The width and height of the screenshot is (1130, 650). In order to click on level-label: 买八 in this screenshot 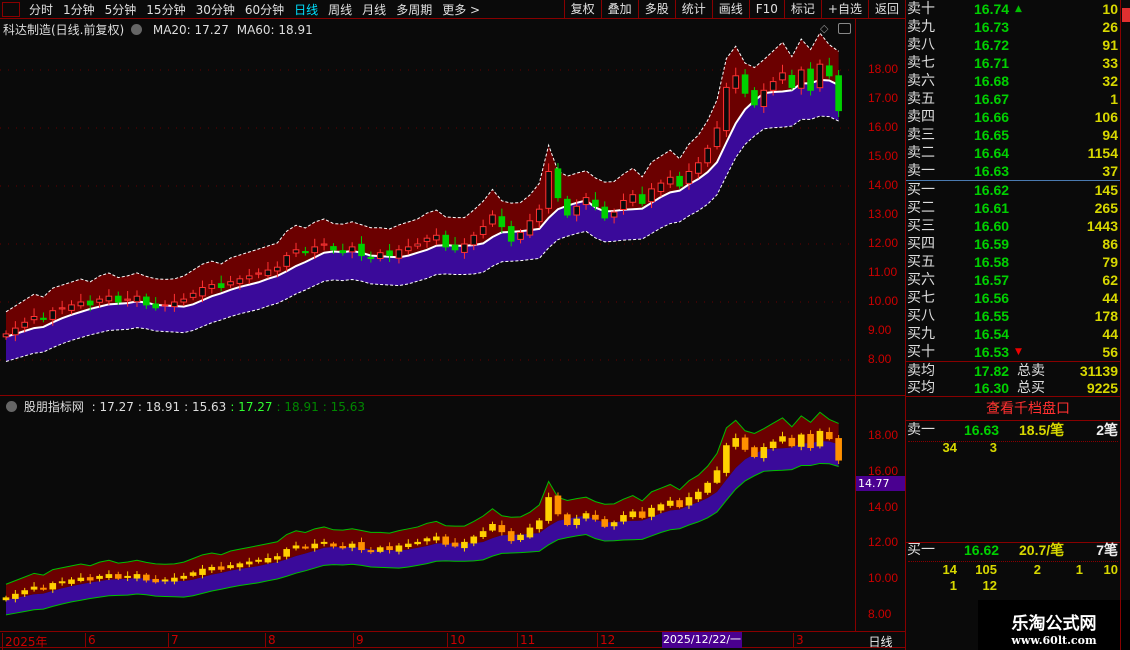, I will do `click(921, 316)`.